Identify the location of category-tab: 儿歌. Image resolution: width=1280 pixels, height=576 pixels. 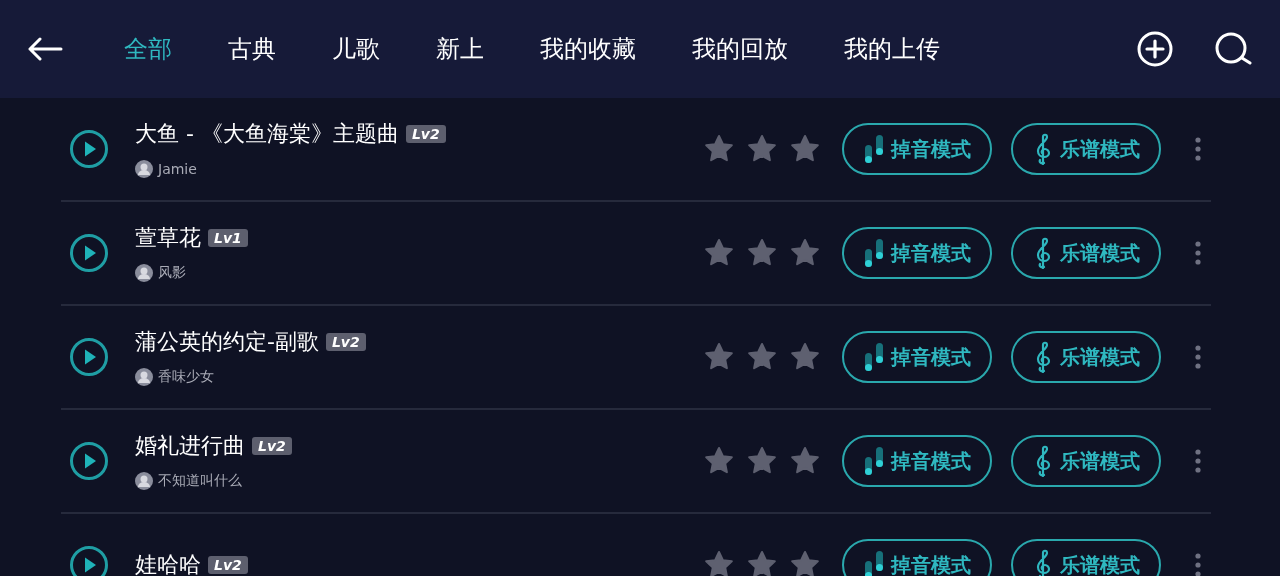
(356, 49).